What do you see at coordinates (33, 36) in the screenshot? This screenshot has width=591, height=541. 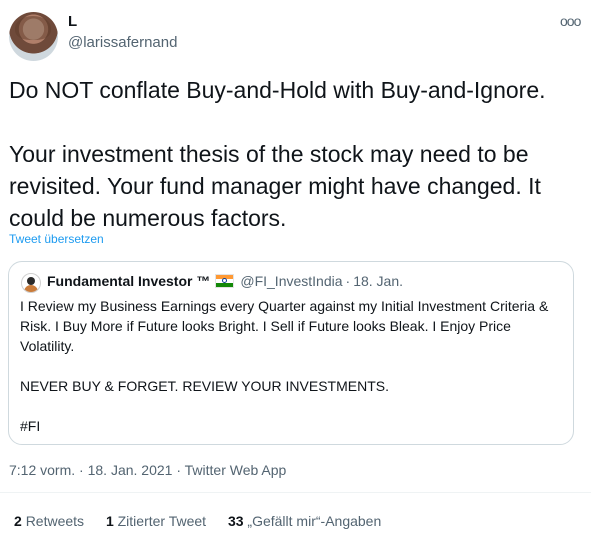 I see `author-avatar` at bounding box center [33, 36].